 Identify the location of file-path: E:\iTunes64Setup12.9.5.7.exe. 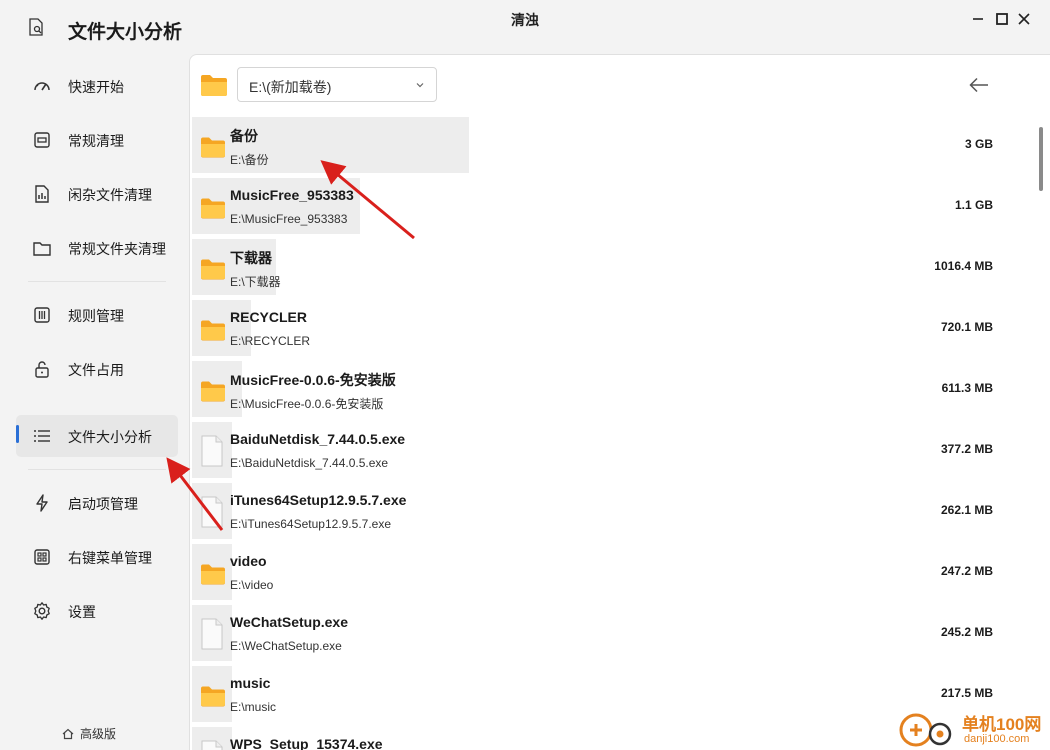
(311, 524).